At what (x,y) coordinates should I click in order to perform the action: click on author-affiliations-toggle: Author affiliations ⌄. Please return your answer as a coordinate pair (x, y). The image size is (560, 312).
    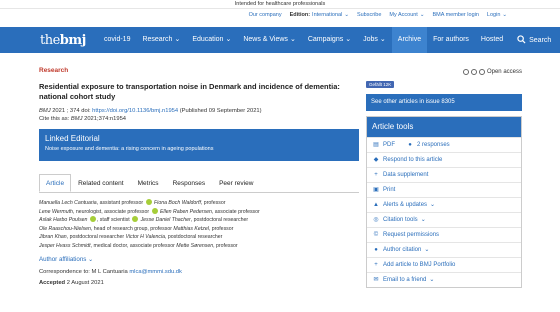
    Looking at the image, I should click on (199, 259).